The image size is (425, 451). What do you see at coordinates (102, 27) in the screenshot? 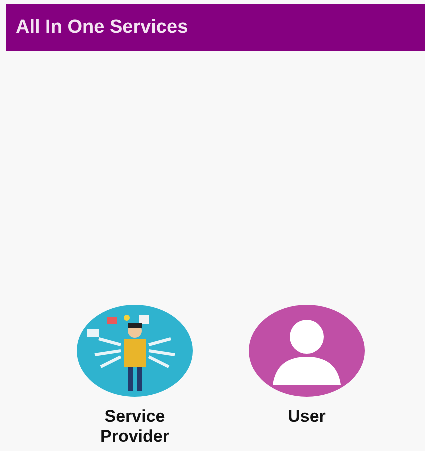
I see `app-title: All In One Services` at bounding box center [102, 27].